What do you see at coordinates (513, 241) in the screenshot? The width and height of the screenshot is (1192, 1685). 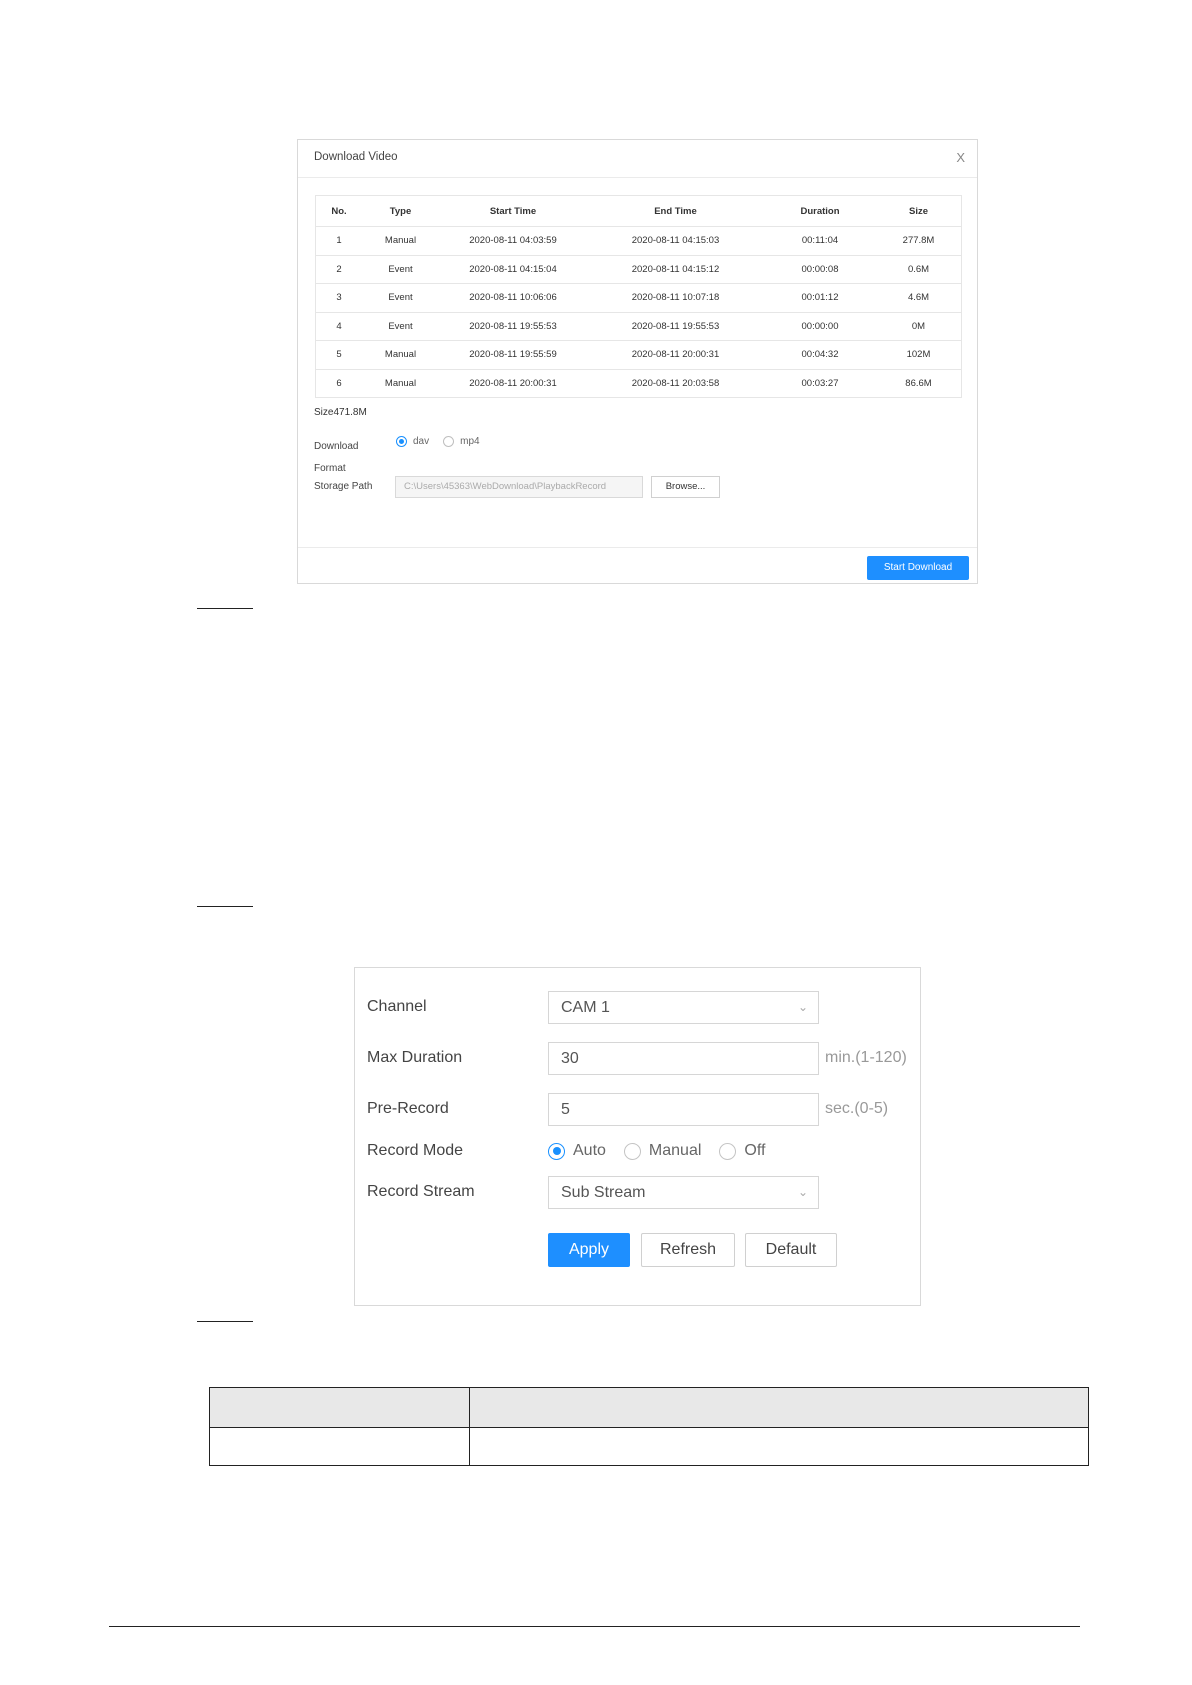 I see `cell-start-time: 2020-08-11 04:03:59` at bounding box center [513, 241].